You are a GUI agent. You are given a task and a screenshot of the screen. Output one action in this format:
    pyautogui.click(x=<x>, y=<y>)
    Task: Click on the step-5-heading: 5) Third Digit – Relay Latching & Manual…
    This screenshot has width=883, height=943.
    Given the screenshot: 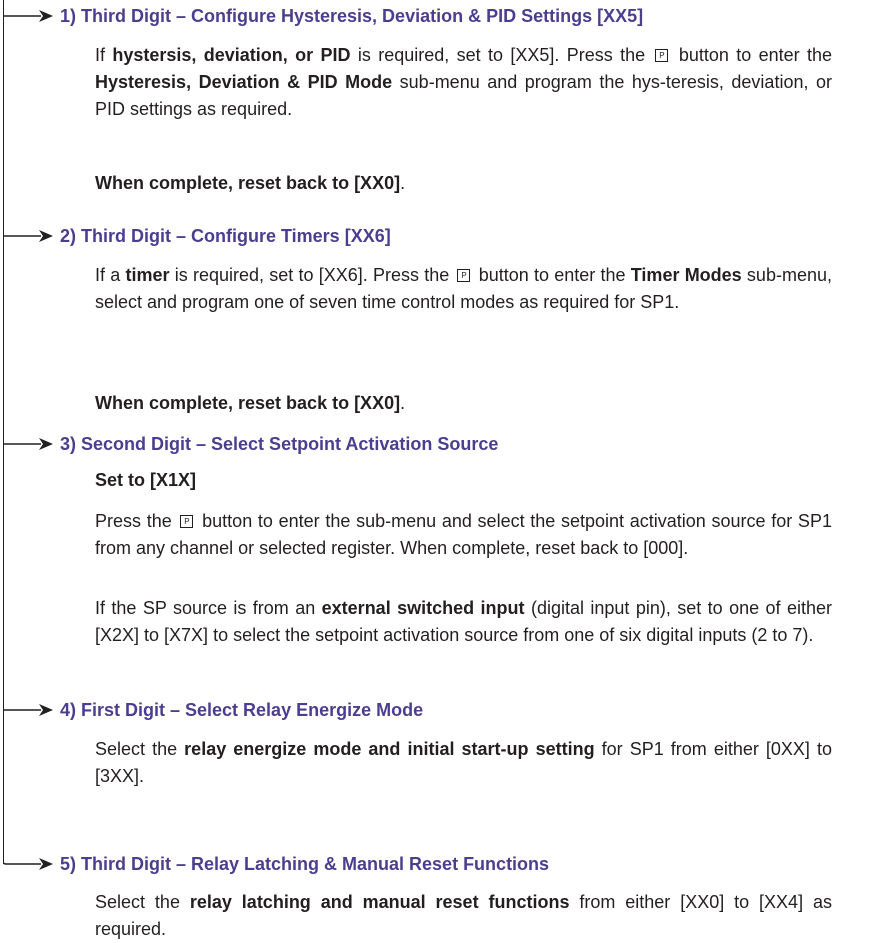 What is the action you would take?
    pyautogui.click(x=305, y=864)
    